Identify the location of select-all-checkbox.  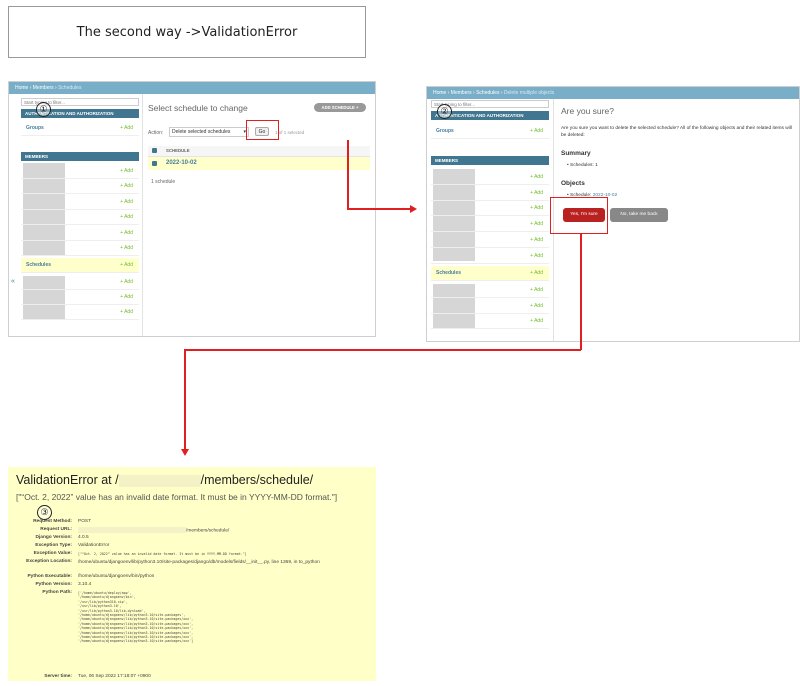
(154, 150).